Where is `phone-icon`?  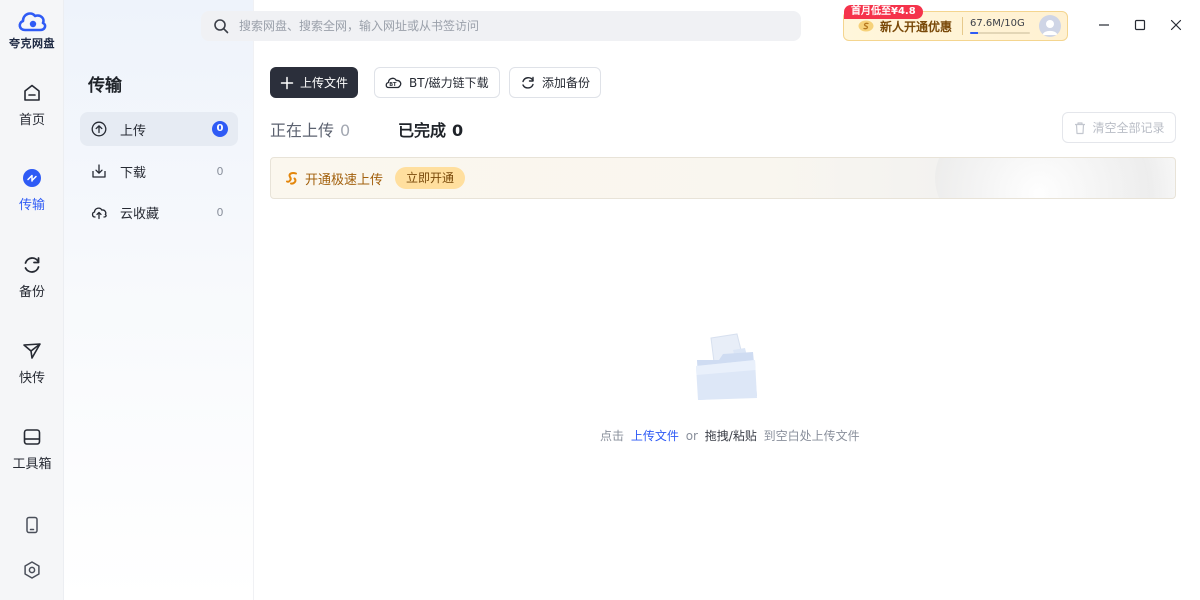 phone-icon is located at coordinates (32, 525).